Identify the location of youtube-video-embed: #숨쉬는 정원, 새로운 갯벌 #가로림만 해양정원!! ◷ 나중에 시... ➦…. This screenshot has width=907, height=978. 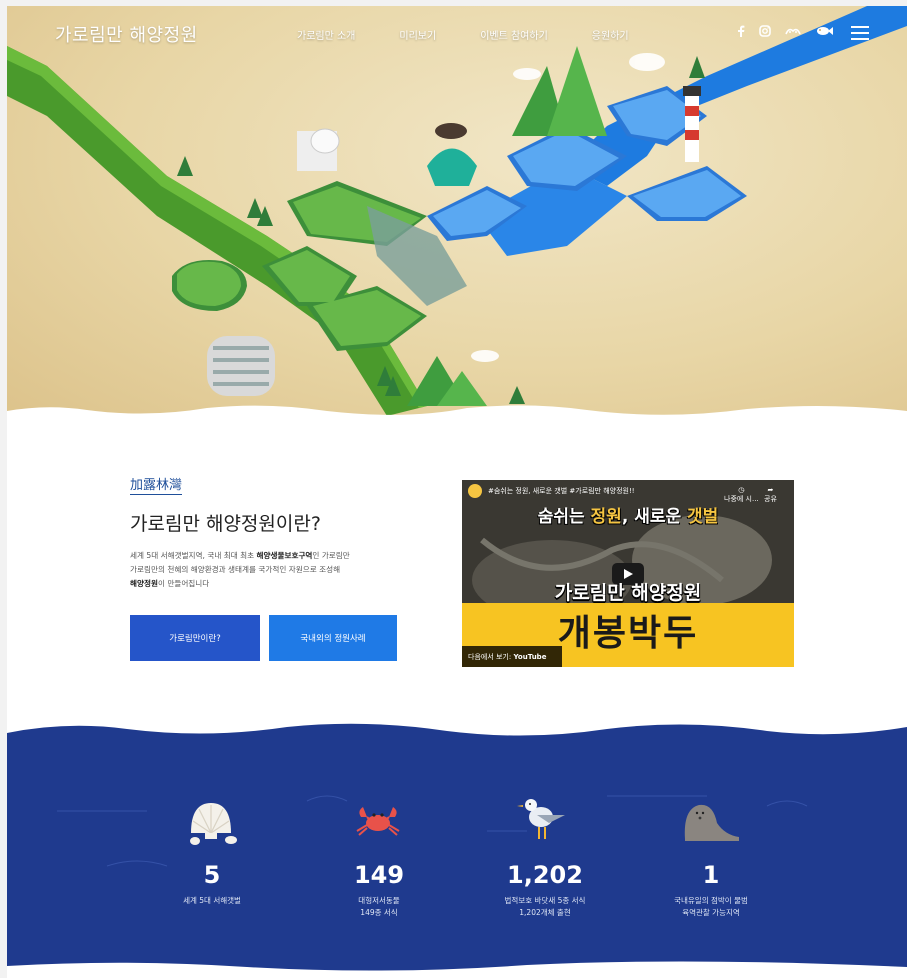
(628, 573).